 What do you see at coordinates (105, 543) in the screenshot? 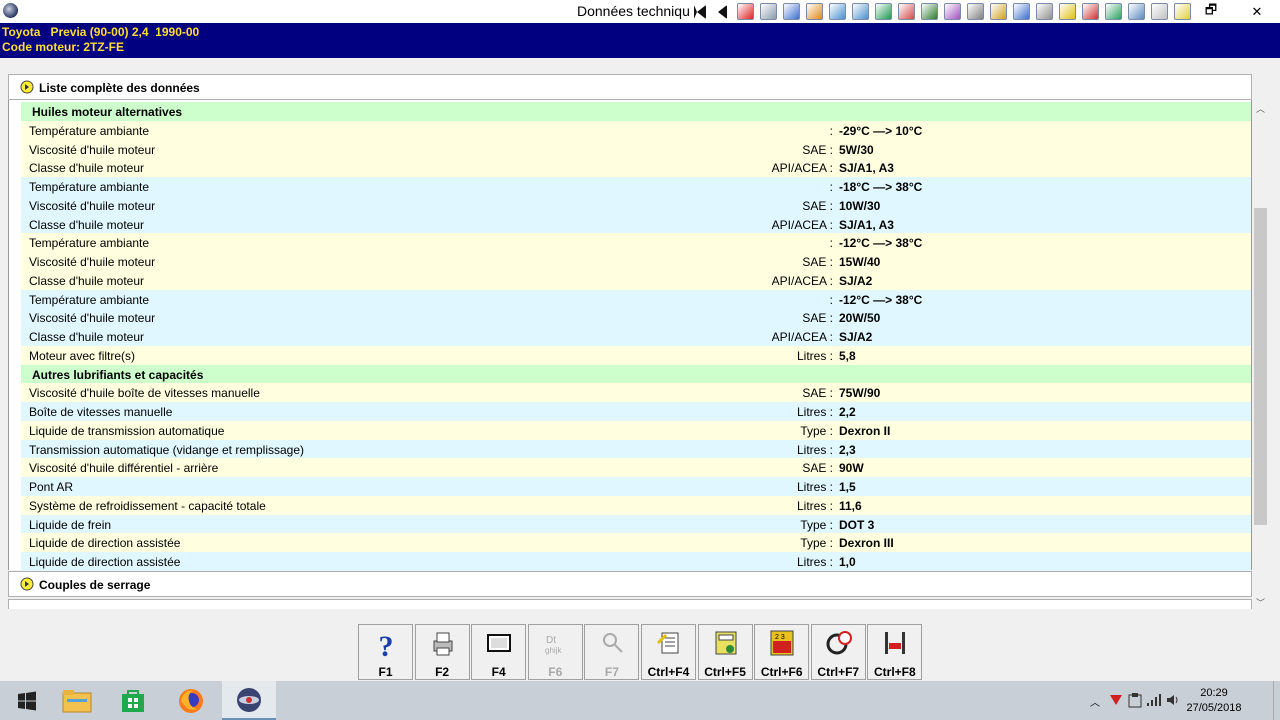
I see `row-label: Liquide de direction assistée` at bounding box center [105, 543].